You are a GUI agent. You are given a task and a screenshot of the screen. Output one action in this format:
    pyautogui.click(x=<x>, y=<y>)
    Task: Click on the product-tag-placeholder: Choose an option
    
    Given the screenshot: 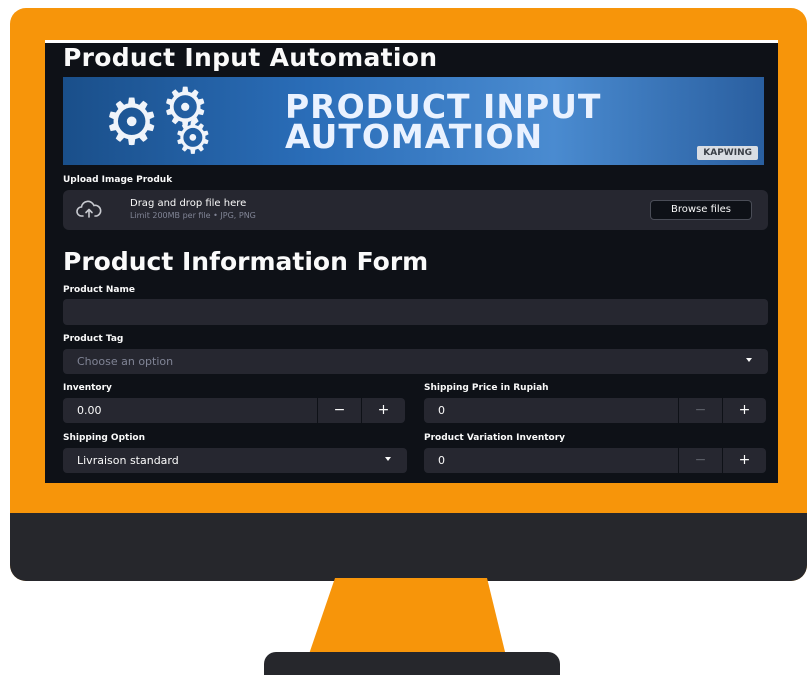 What is the action you would take?
    pyautogui.click(x=125, y=361)
    